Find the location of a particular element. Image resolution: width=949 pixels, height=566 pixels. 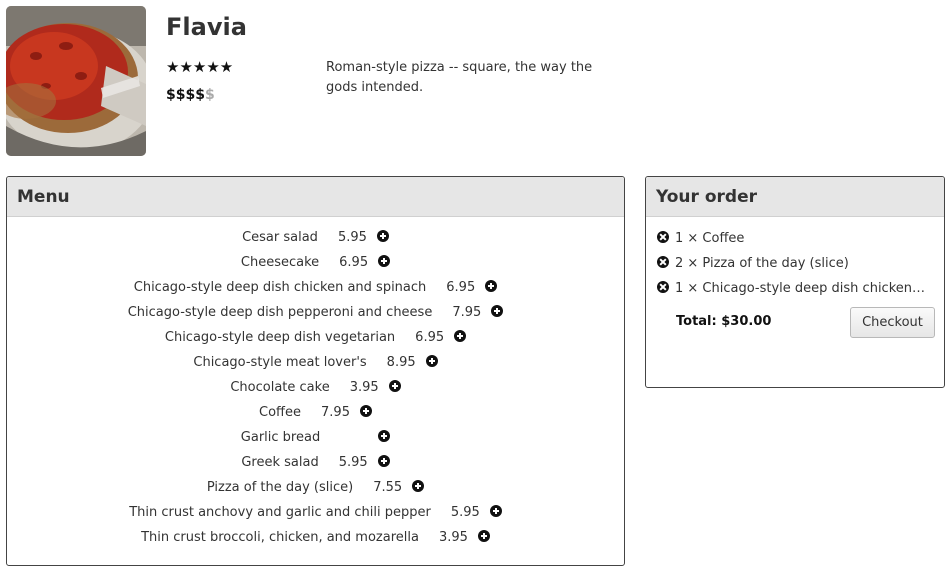

order-total: Total: $30.00 is located at coordinates (724, 321).